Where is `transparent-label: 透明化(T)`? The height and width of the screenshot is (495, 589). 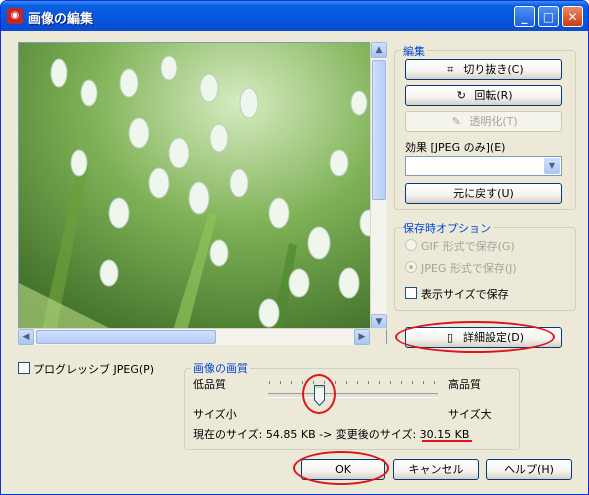
transparent-label: 透明化(T) is located at coordinates (493, 121).